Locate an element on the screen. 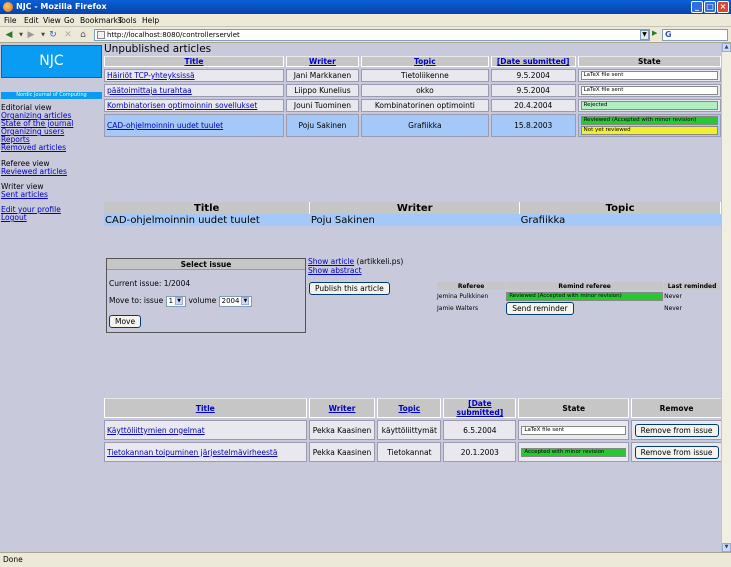  firefox-icon is located at coordinates (8, 7).